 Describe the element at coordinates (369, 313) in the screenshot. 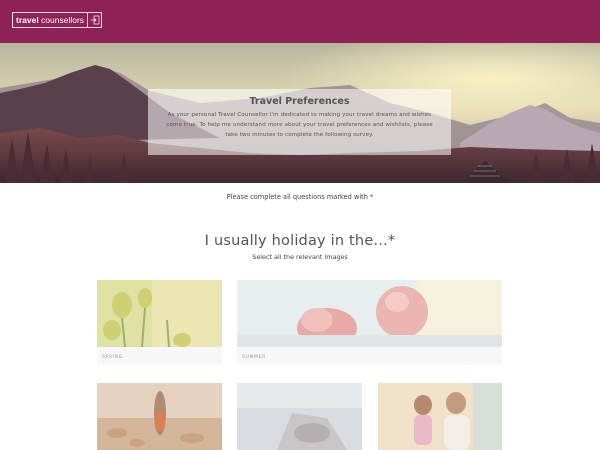

I see `summer-icecream-image` at that location.